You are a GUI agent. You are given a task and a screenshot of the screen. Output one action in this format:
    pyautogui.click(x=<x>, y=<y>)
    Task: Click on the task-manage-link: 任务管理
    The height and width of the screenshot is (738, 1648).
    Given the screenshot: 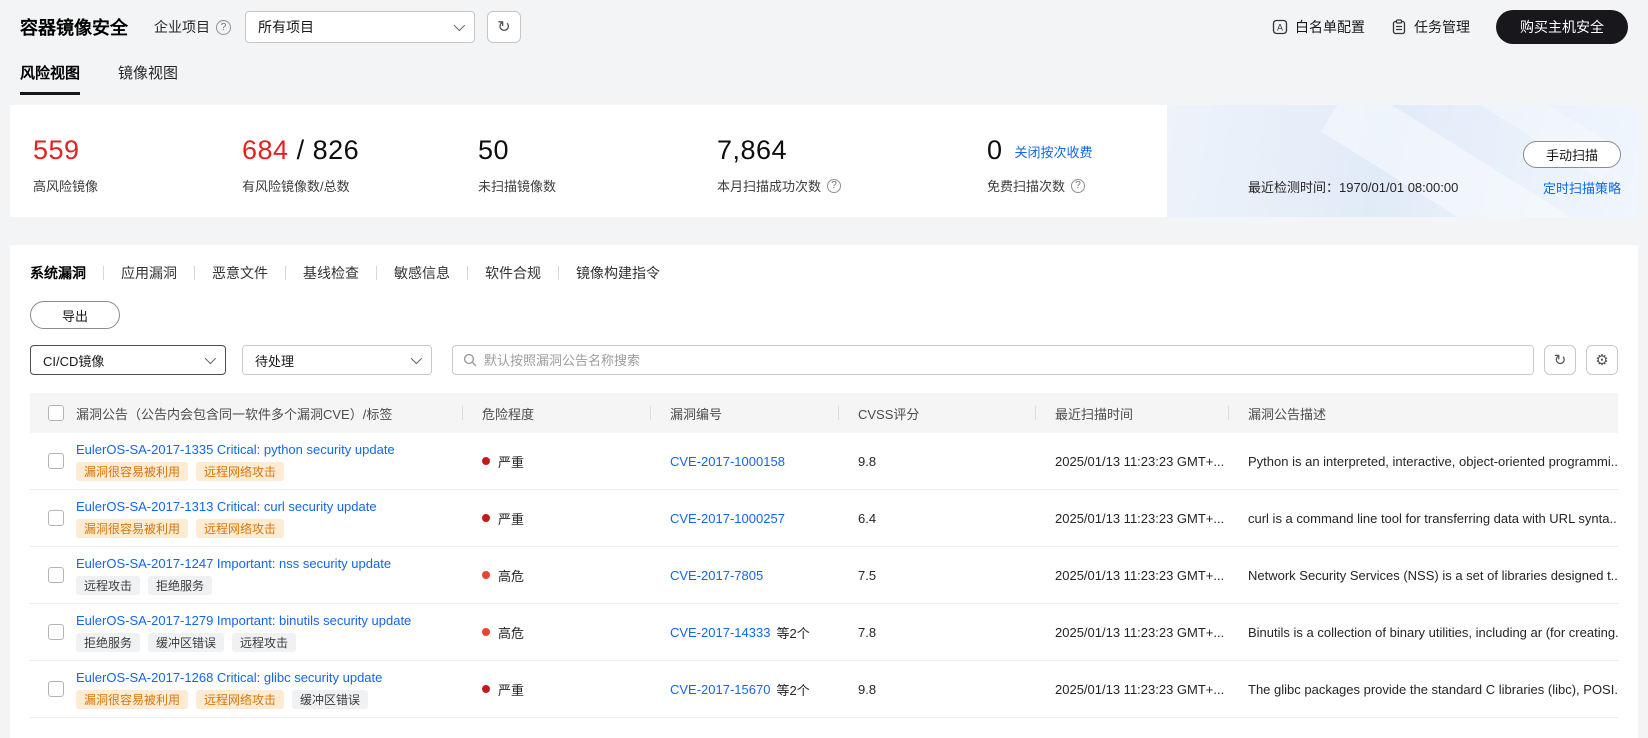 What is the action you would take?
    pyautogui.click(x=1430, y=27)
    